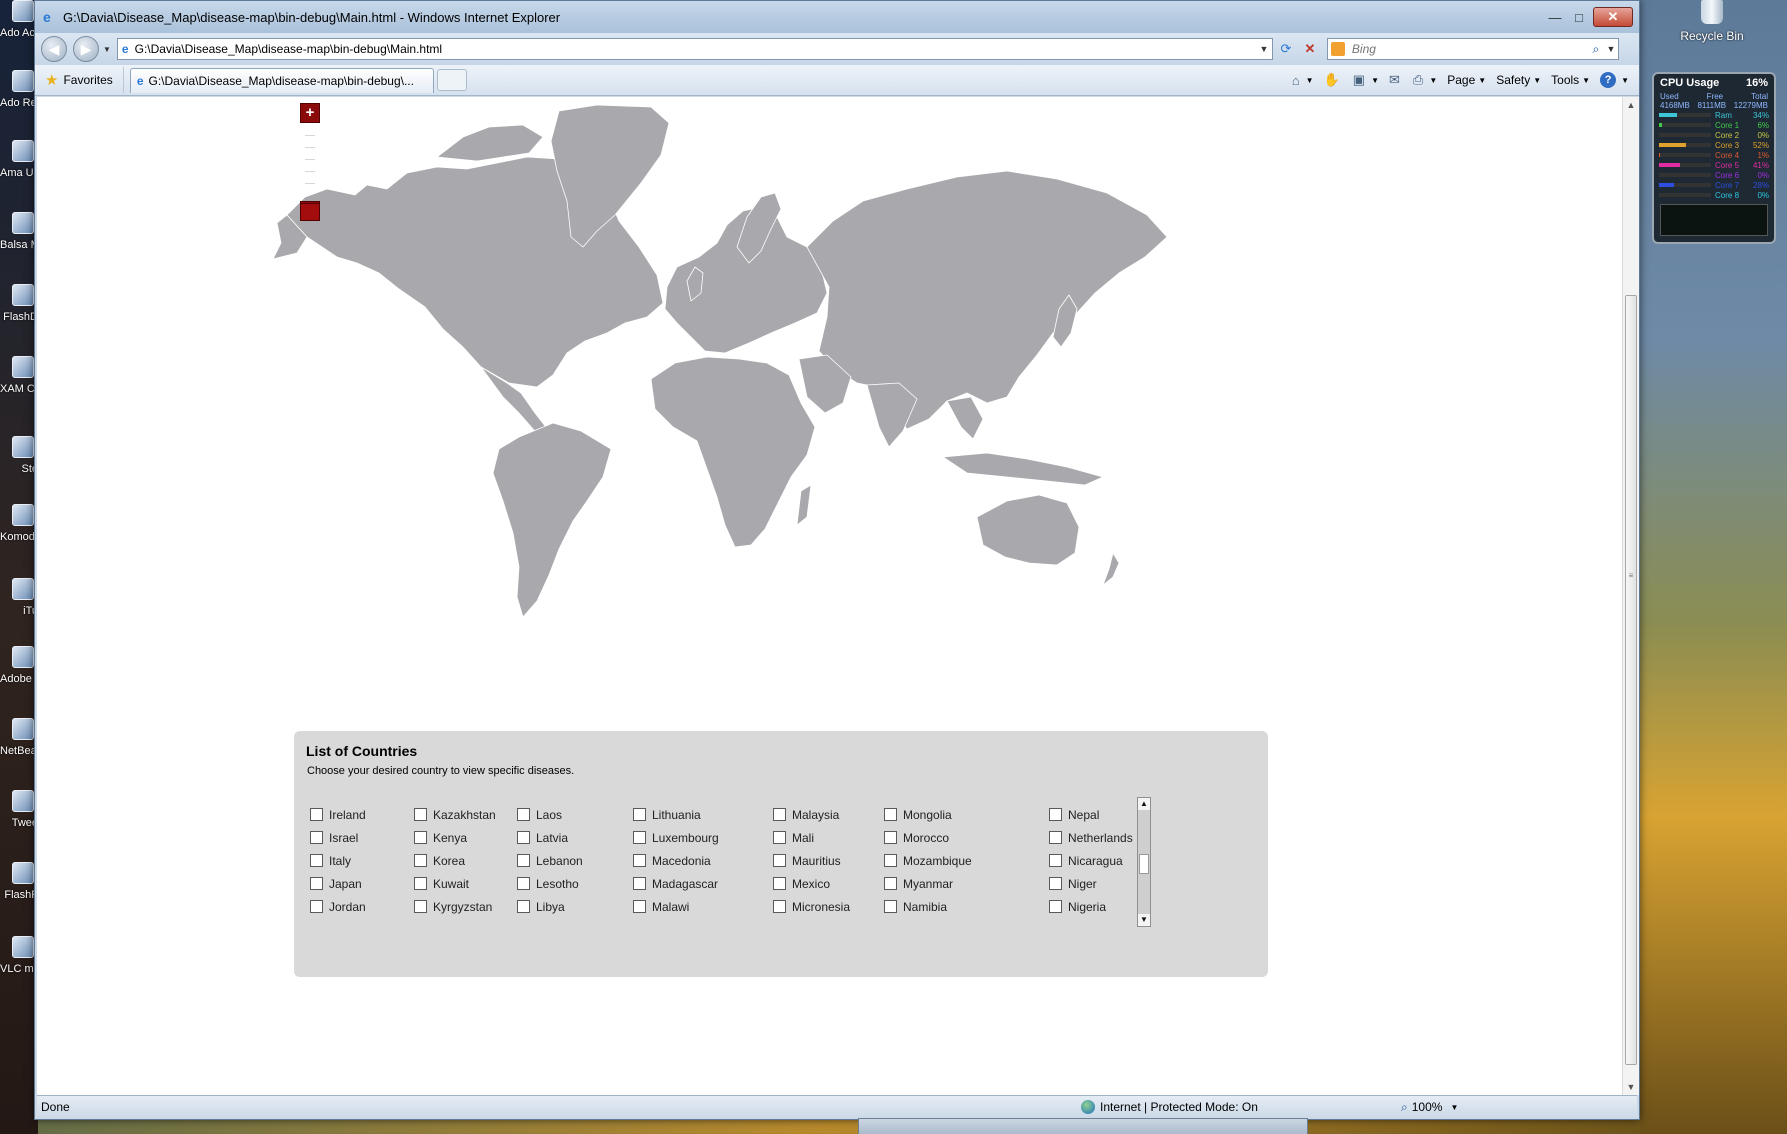 This screenshot has width=1787, height=1134. I want to click on country-checkbox-item: Luxembourg, so click(676, 837).